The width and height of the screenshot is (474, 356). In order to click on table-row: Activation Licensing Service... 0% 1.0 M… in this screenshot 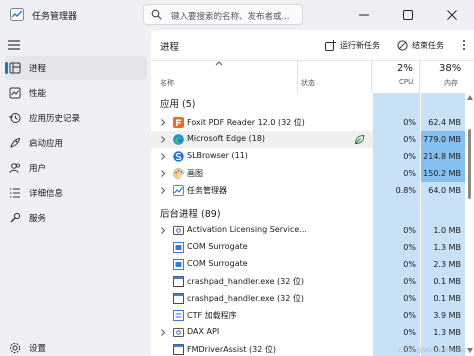, I will do `click(309, 230)`.